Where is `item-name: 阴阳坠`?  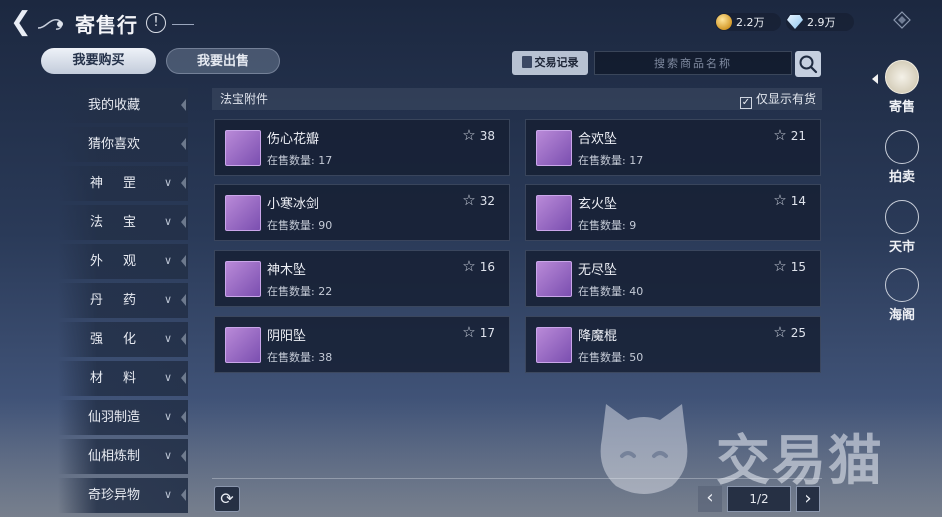
item-name: 阴阳坠 is located at coordinates (287, 336).